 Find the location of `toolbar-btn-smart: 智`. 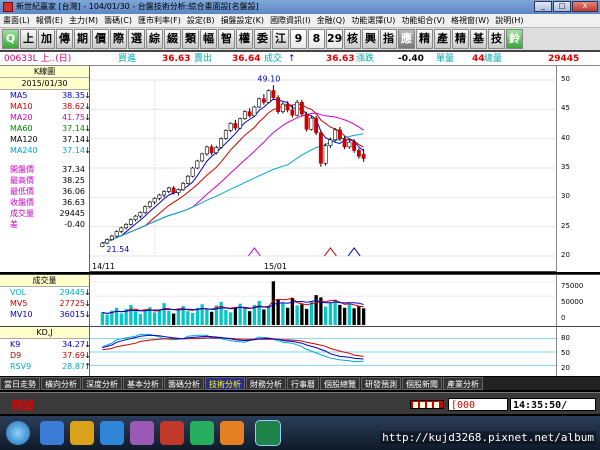

toolbar-btn-smart: 智 is located at coordinates (226, 39).